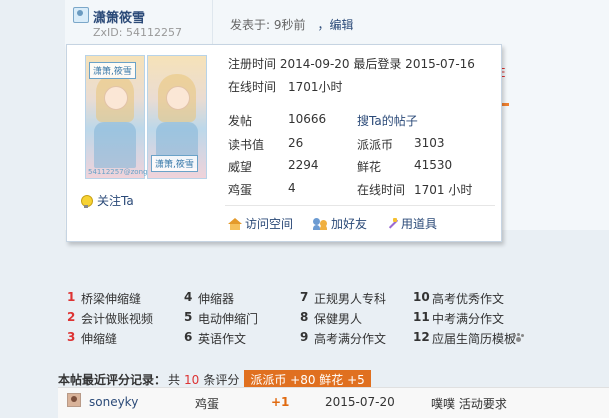  Describe the element at coordinates (188, 317) in the screenshot. I see `related-index: 5` at that location.